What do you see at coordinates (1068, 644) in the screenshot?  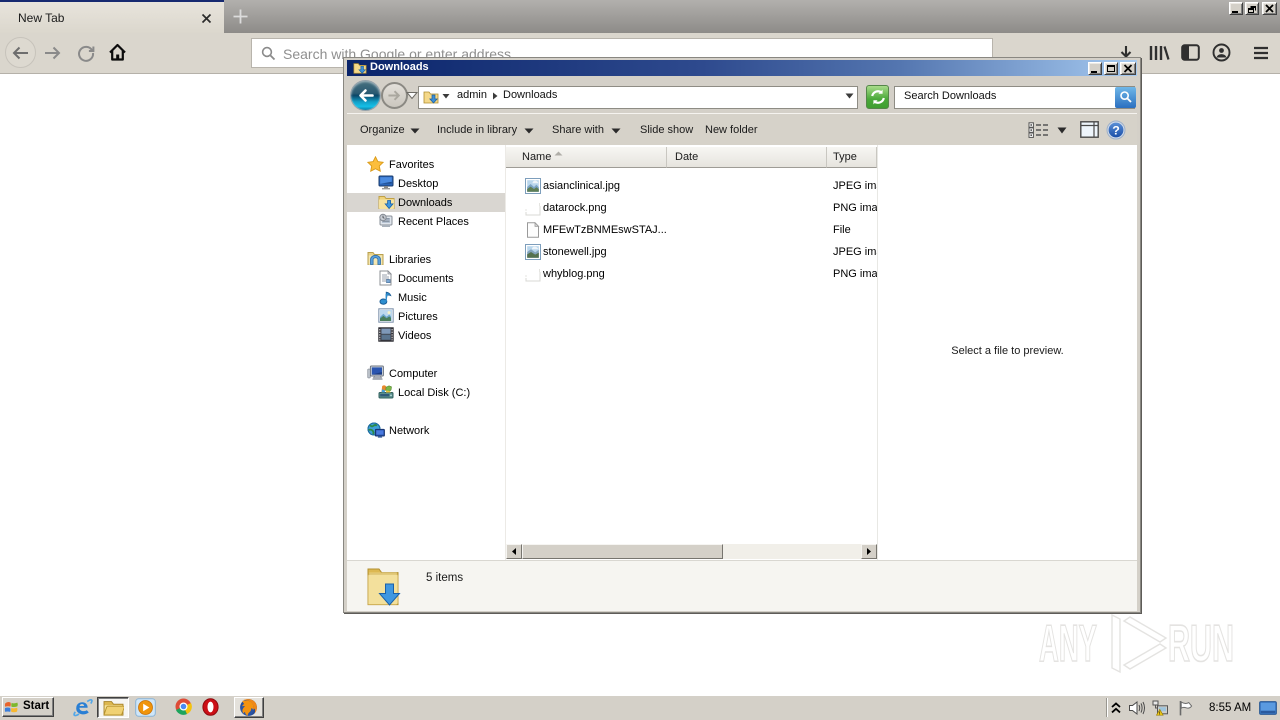 I see `svg-text: ANY` at bounding box center [1068, 644].